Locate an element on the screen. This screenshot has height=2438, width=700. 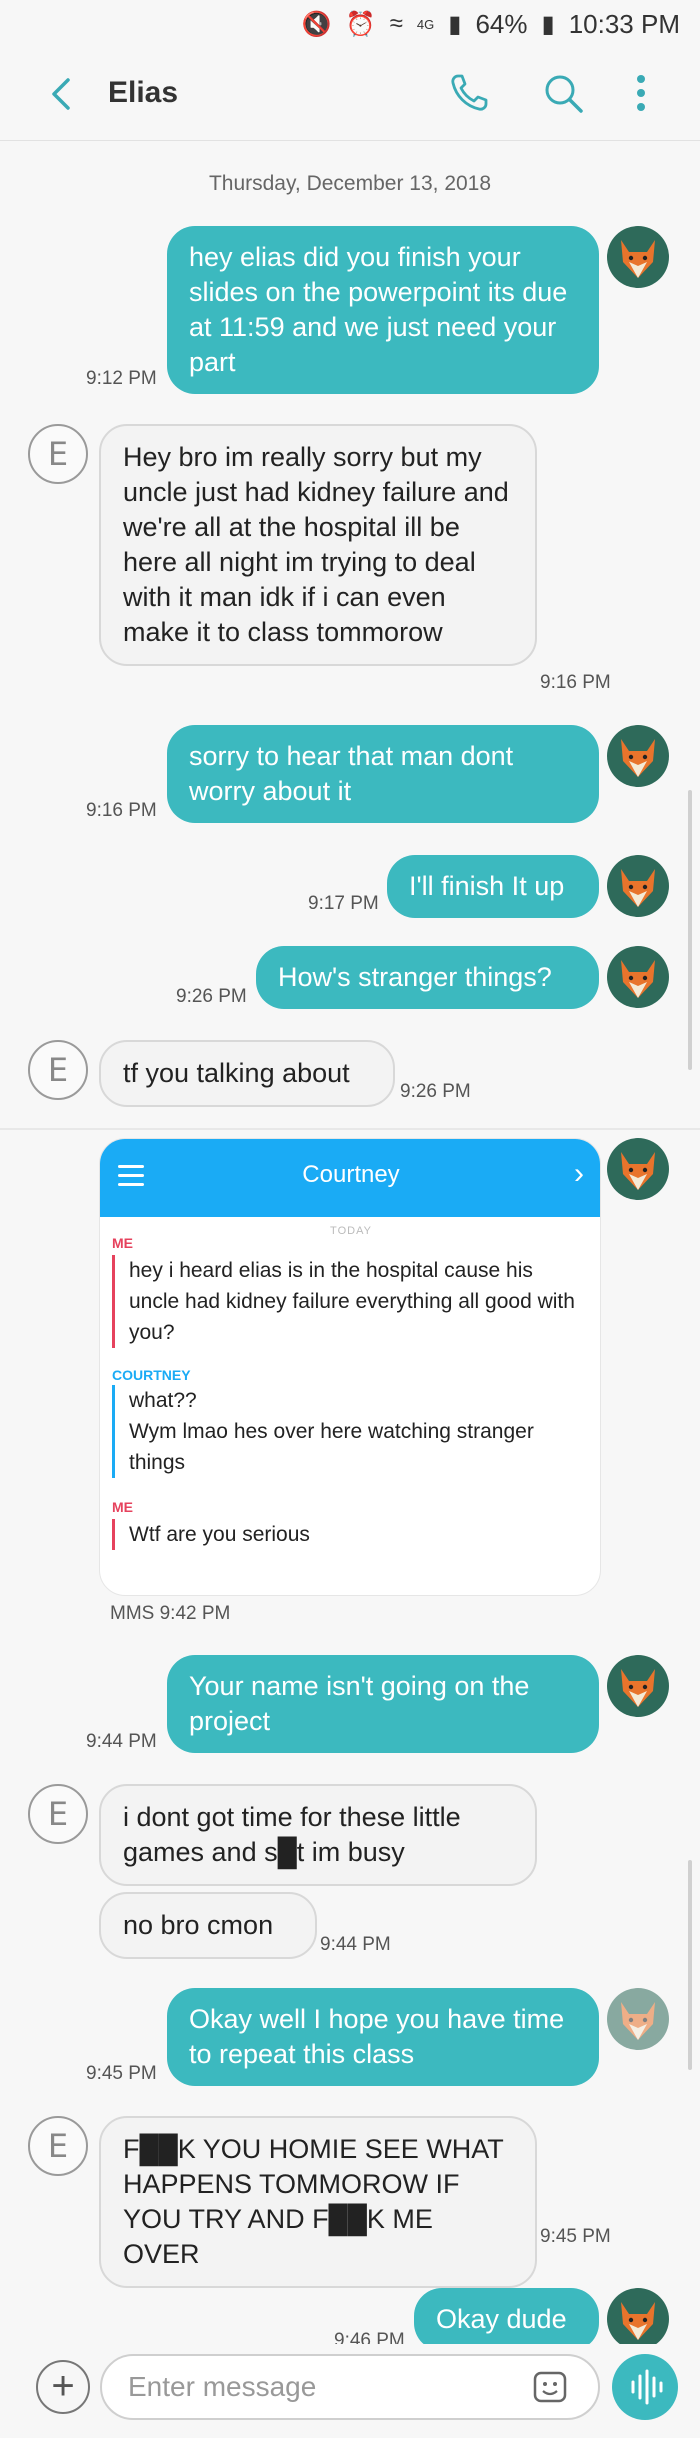
status-bar: 🔇 ⏰ ≈ 4G ▮ 64% ▮ 10:33 PM is located at coordinates (350, 24).